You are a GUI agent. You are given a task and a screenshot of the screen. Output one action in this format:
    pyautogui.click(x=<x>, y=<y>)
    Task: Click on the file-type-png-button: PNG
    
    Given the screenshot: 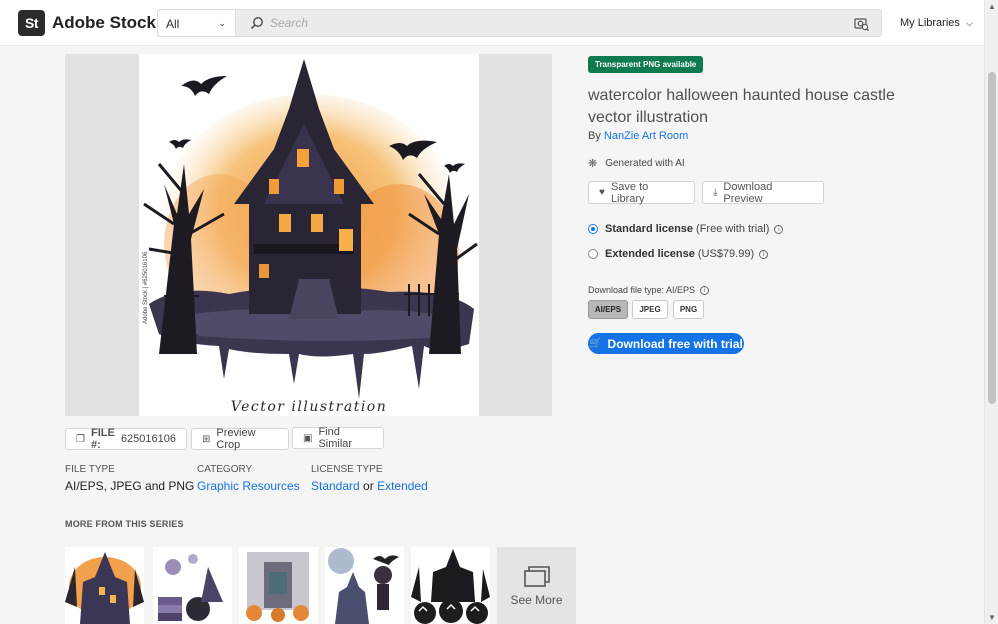 What is the action you would take?
    pyautogui.click(x=688, y=309)
    